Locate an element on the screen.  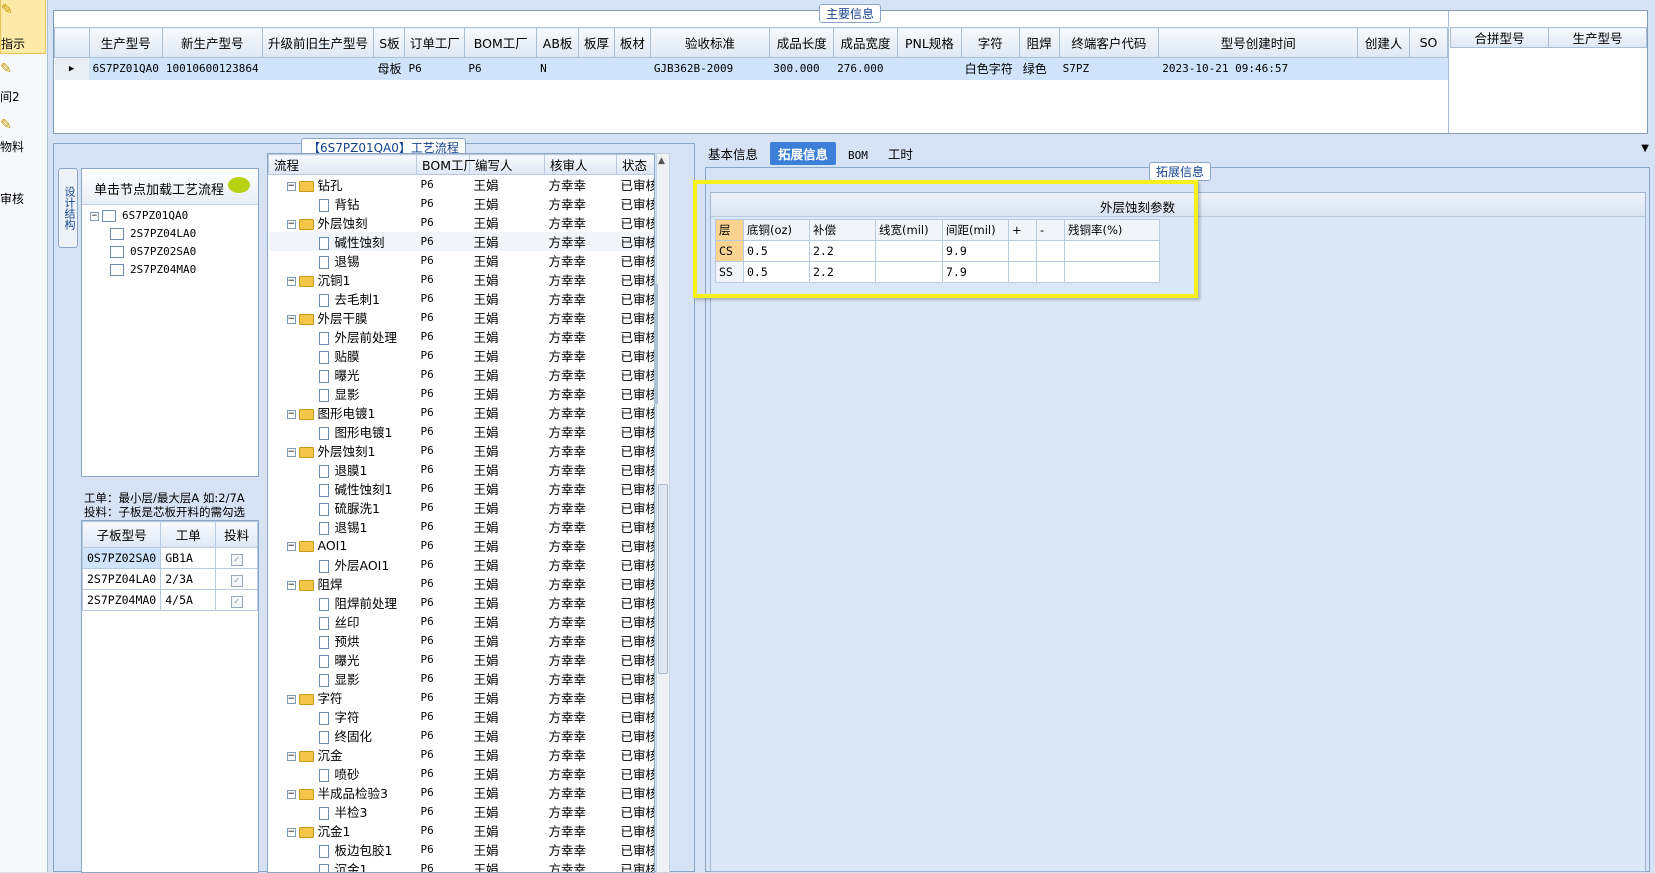
table-row: 图形电镀1 P6 王娟 方幸幸 已审核 is located at coordinates (461, 431).